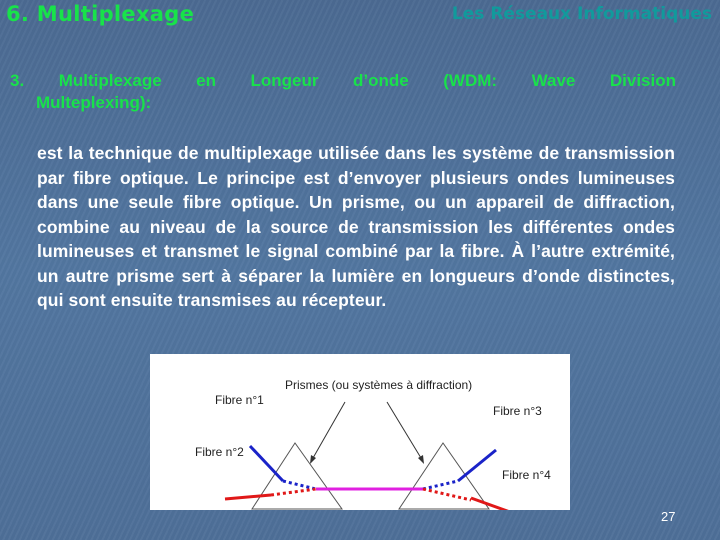  Describe the element at coordinates (378, 385) in the screenshot. I see `diagram-caption: Prismes (ou systèmes à diffraction)` at that location.